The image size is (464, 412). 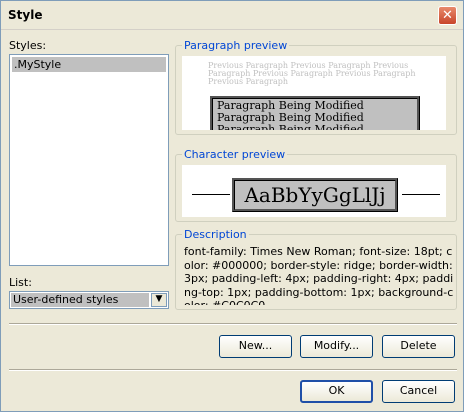 What do you see at coordinates (315, 195) in the screenshot?
I see `character-sample: AaBbYyGgLlJj` at bounding box center [315, 195].